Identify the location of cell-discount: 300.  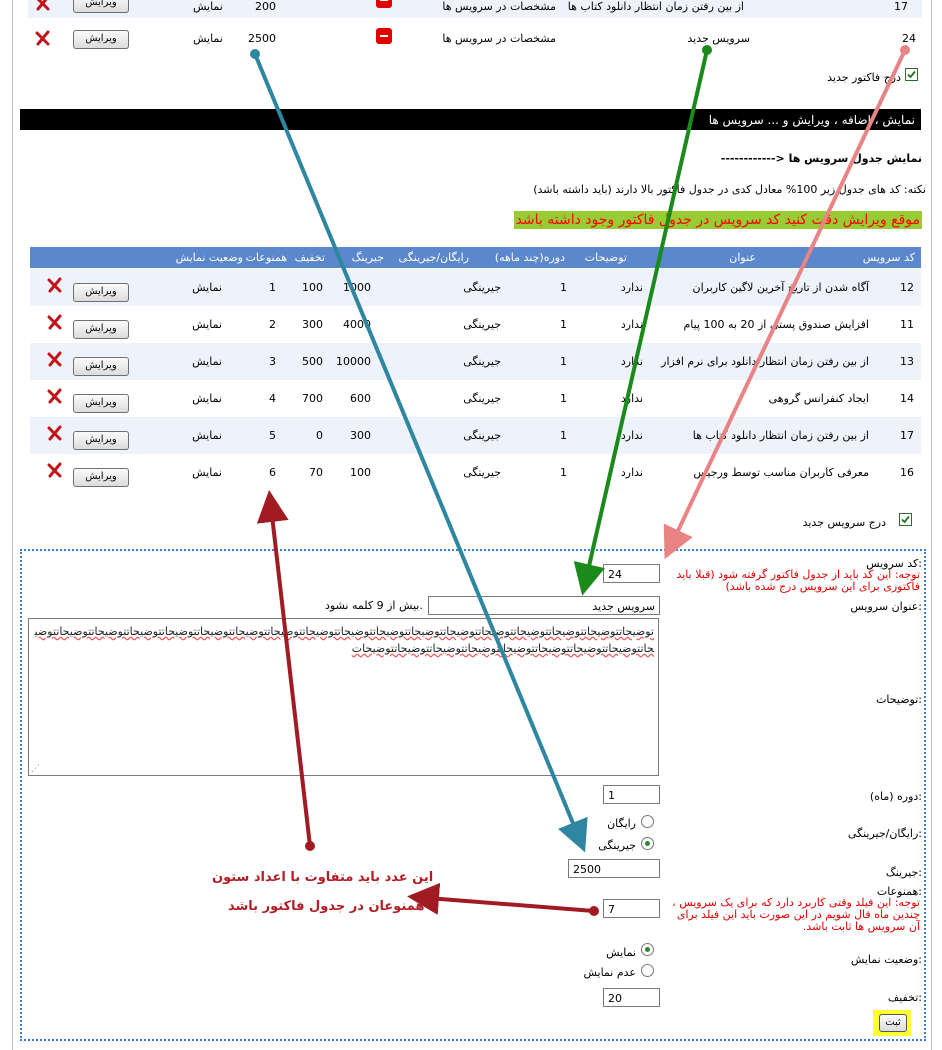
(312, 324).